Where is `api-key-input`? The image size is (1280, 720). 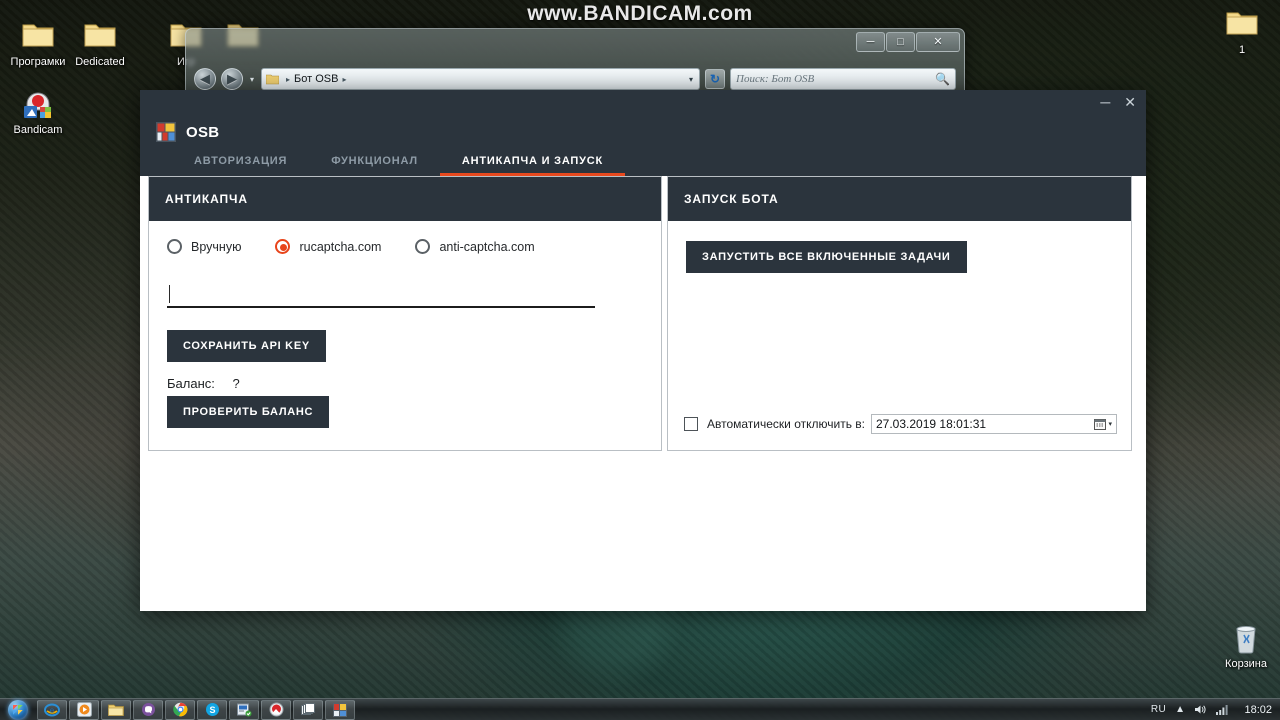
api-key-input is located at coordinates (381, 295).